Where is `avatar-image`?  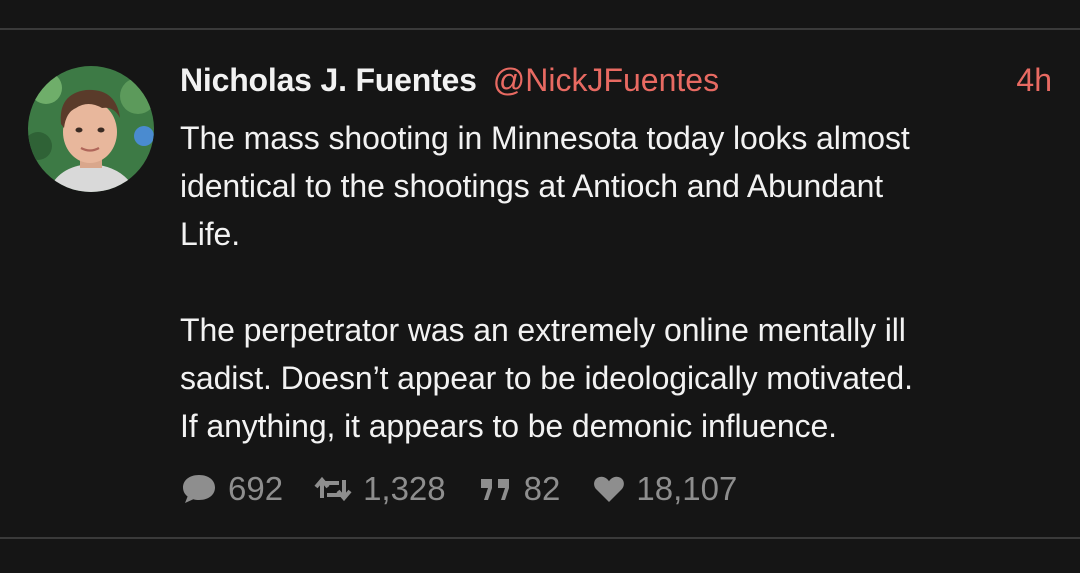 avatar-image is located at coordinates (91, 129).